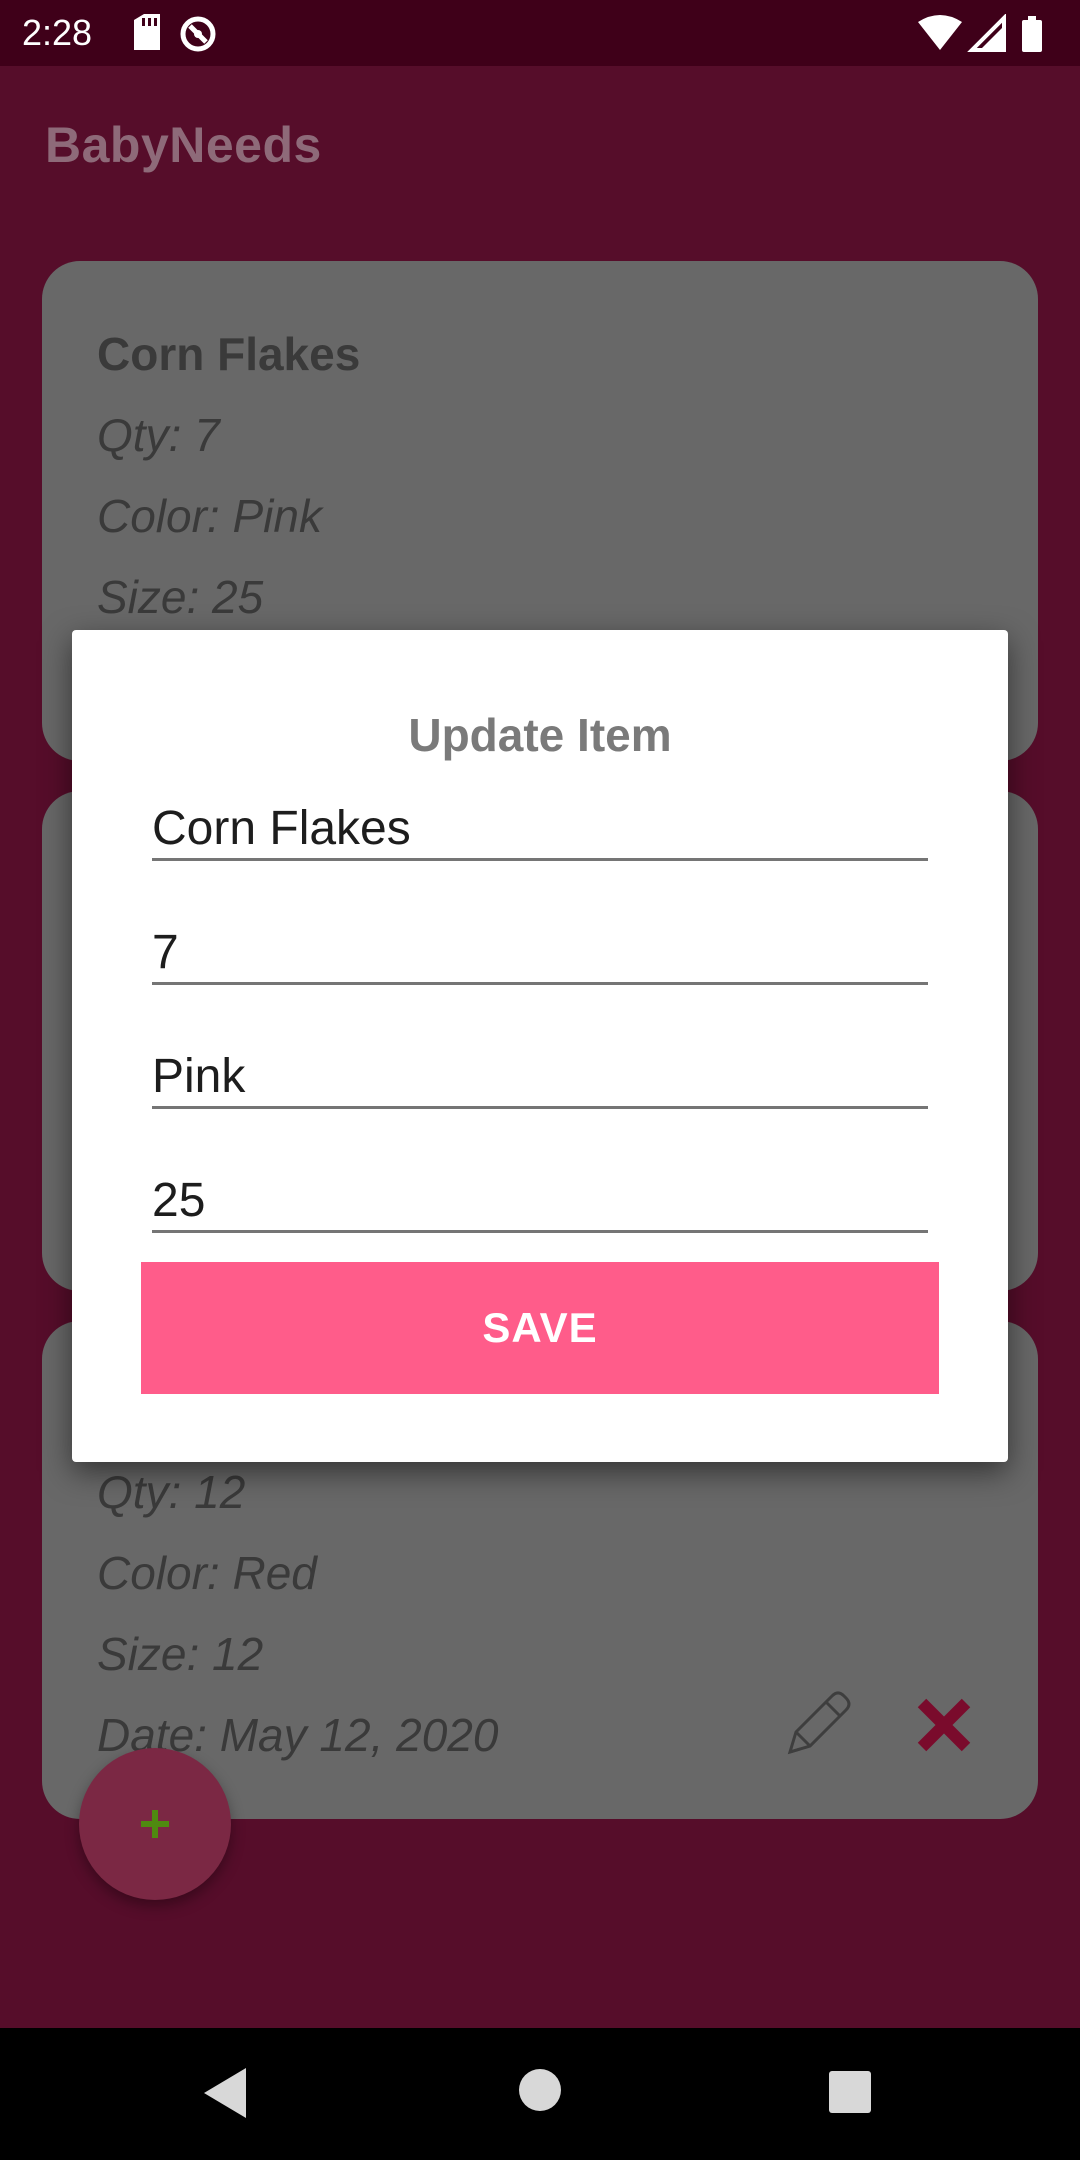 The image size is (1080, 2160). I want to click on status-left-icons, so click(175, 36).